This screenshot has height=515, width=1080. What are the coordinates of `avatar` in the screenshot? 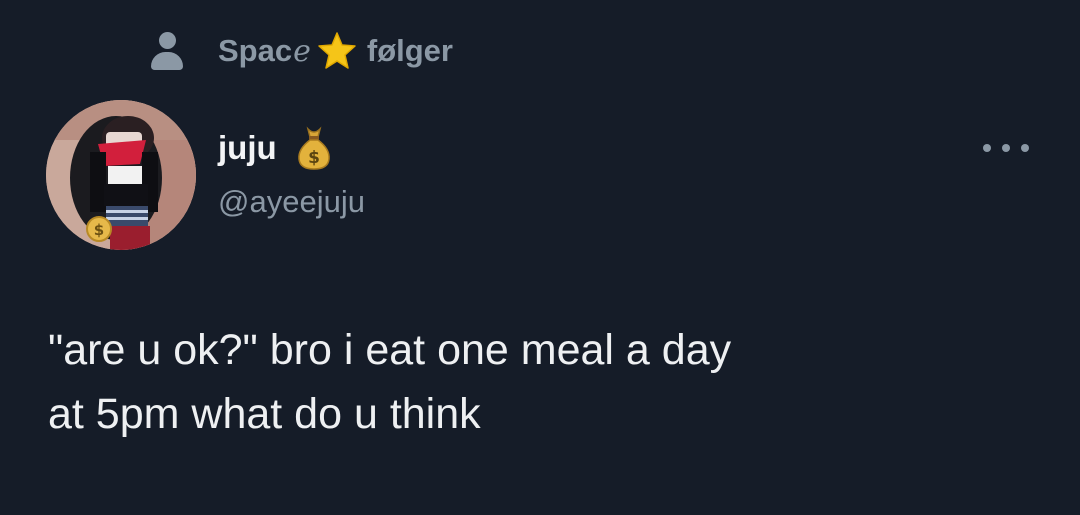 It's located at (121, 175).